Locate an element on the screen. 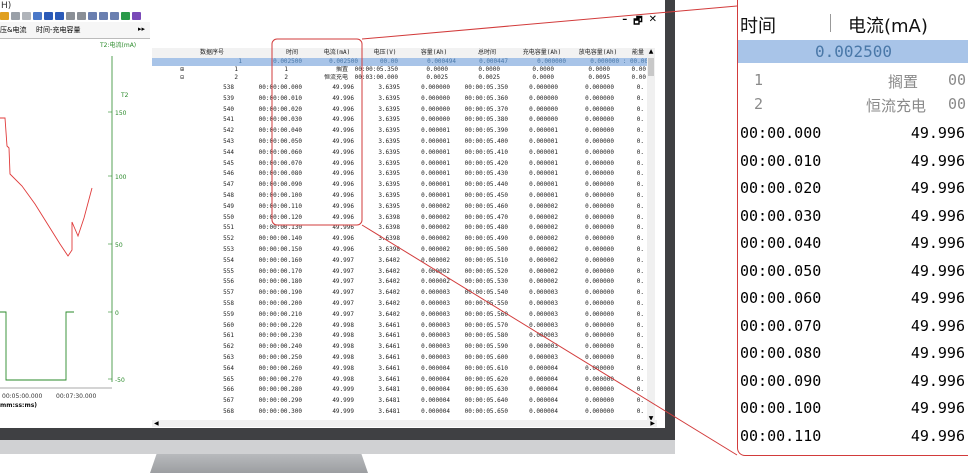  horizontal-scrollbar: ◀ ▶ is located at coordinates (404, 423).